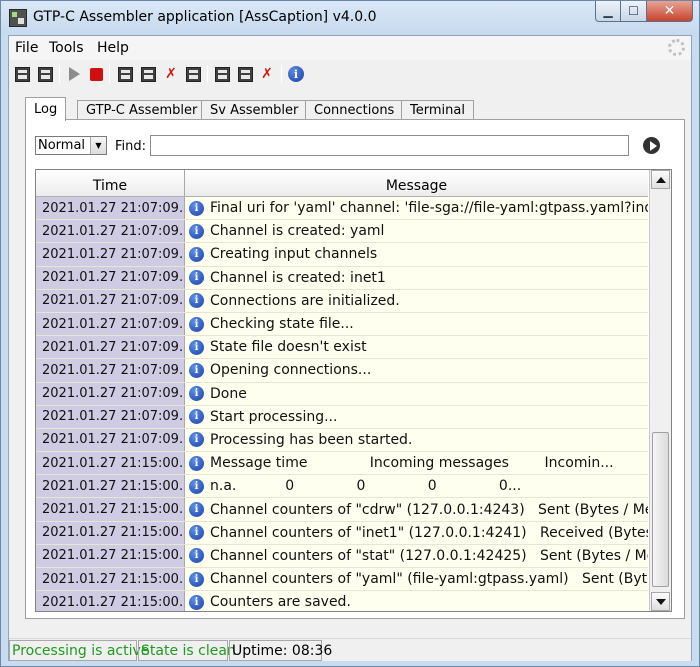 This screenshot has height=667, width=700. I want to click on scroll-up-button, so click(660, 179).